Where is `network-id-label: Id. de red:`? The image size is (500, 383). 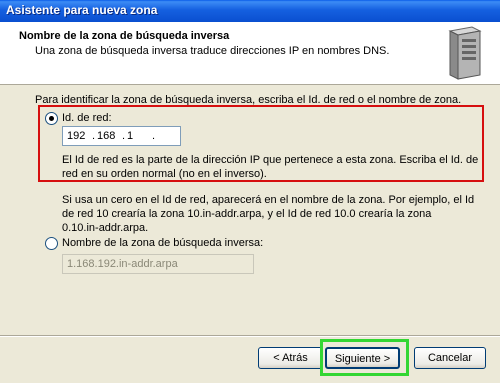 network-id-label: Id. de red: is located at coordinates (87, 118).